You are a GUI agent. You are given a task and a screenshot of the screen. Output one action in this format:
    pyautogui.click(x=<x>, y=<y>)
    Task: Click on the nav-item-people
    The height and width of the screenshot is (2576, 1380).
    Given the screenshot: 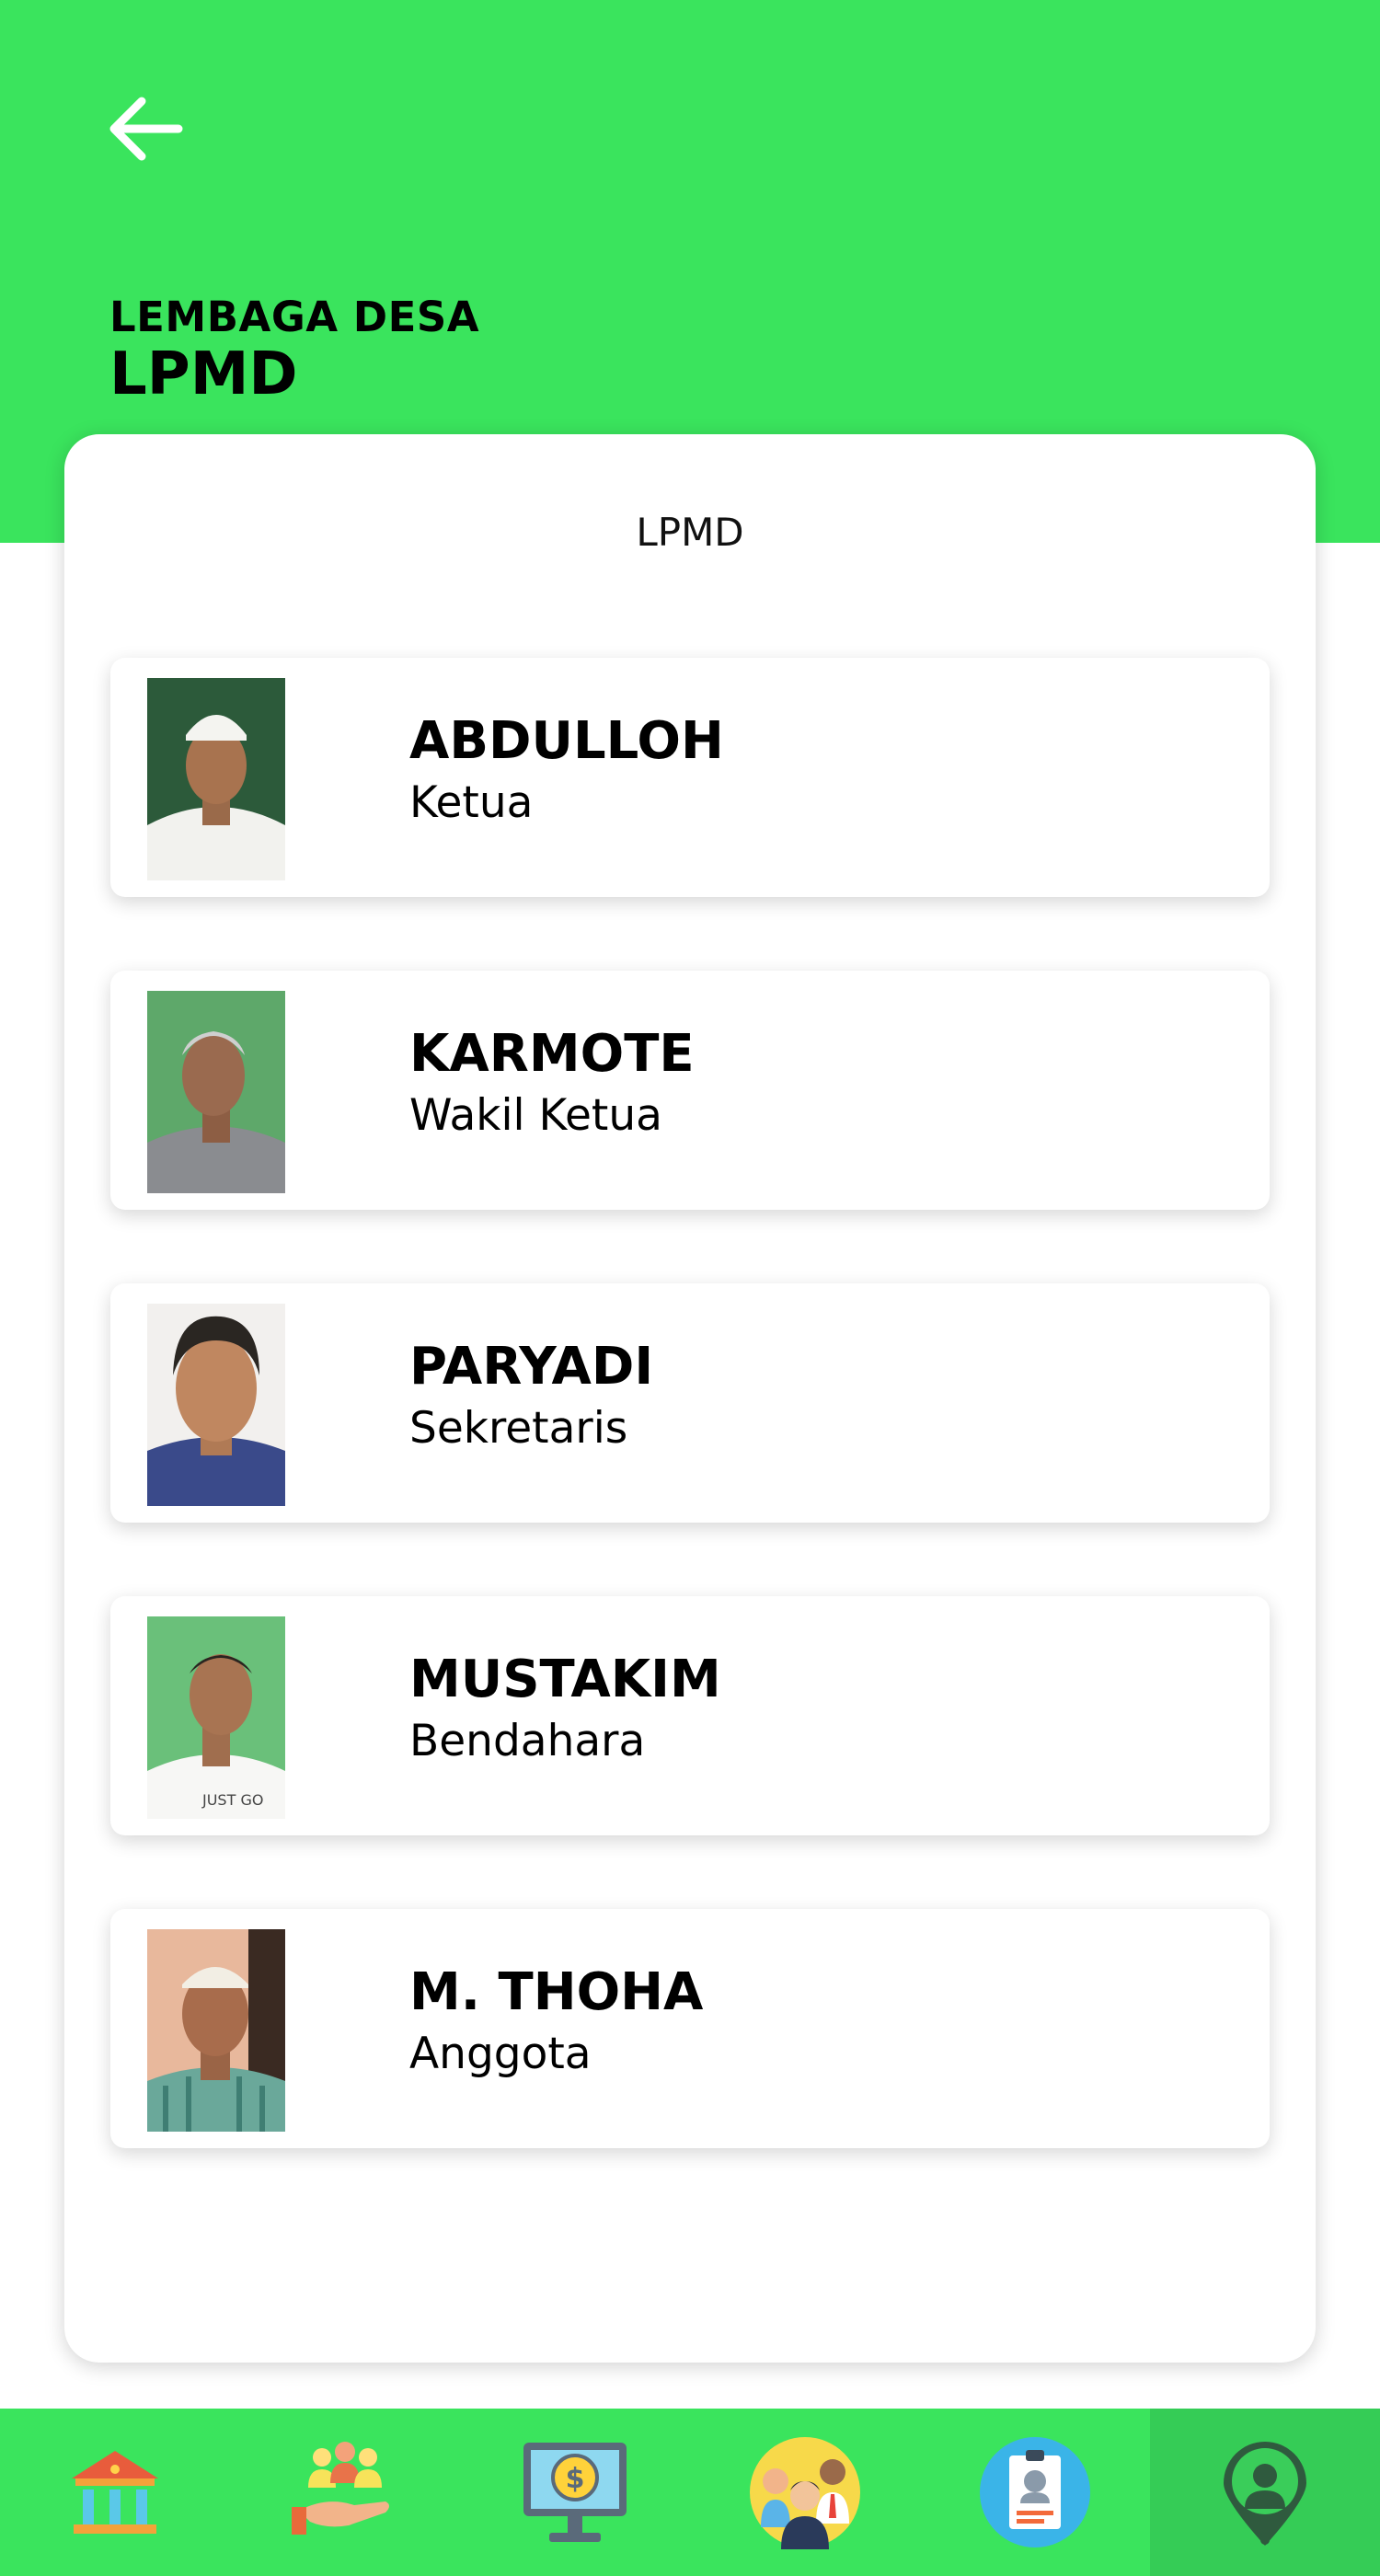 What is the action you would take?
    pyautogui.click(x=805, y=2492)
    